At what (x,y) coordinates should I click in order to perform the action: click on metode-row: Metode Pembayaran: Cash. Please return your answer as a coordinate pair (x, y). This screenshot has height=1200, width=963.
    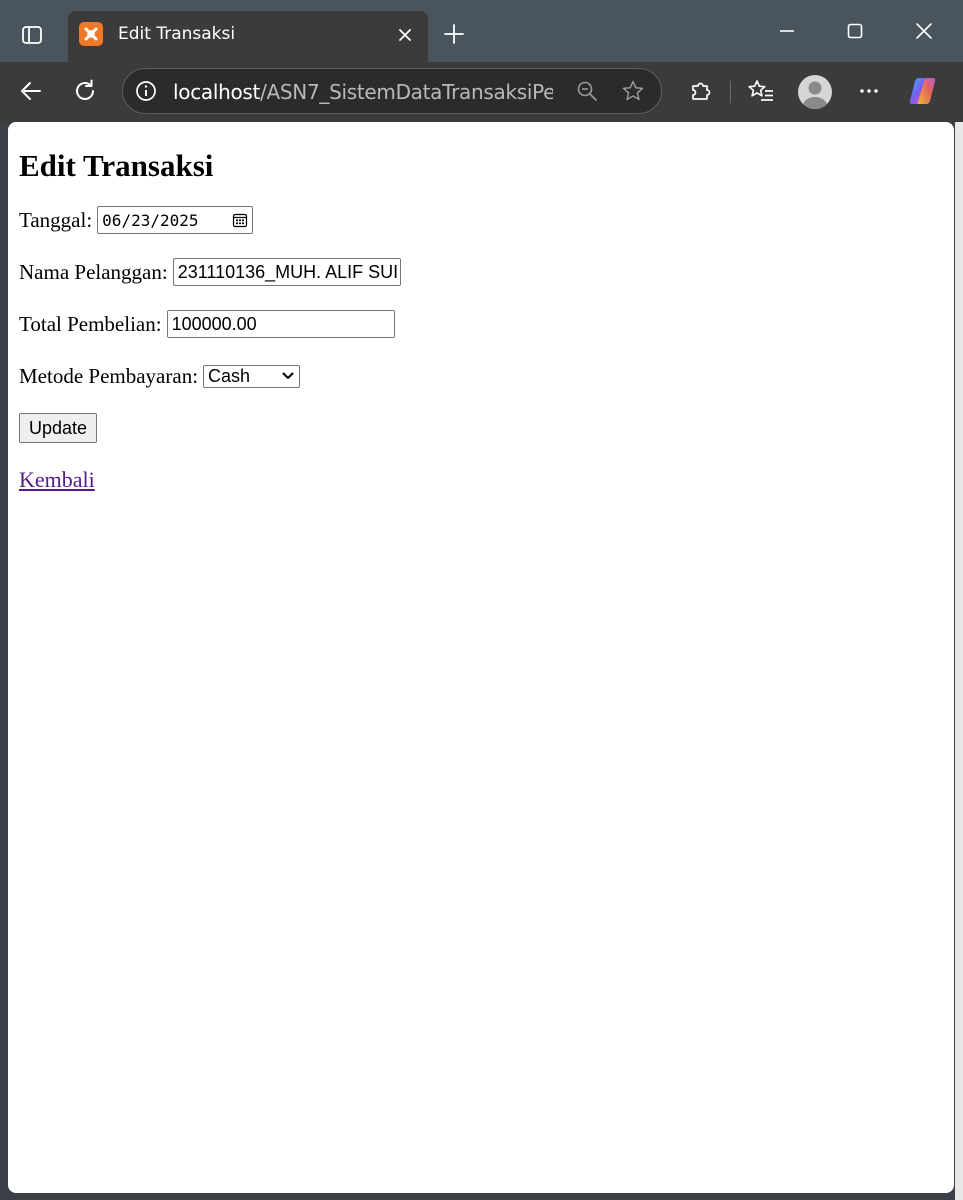
    Looking at the image, I should click on (481, 376).